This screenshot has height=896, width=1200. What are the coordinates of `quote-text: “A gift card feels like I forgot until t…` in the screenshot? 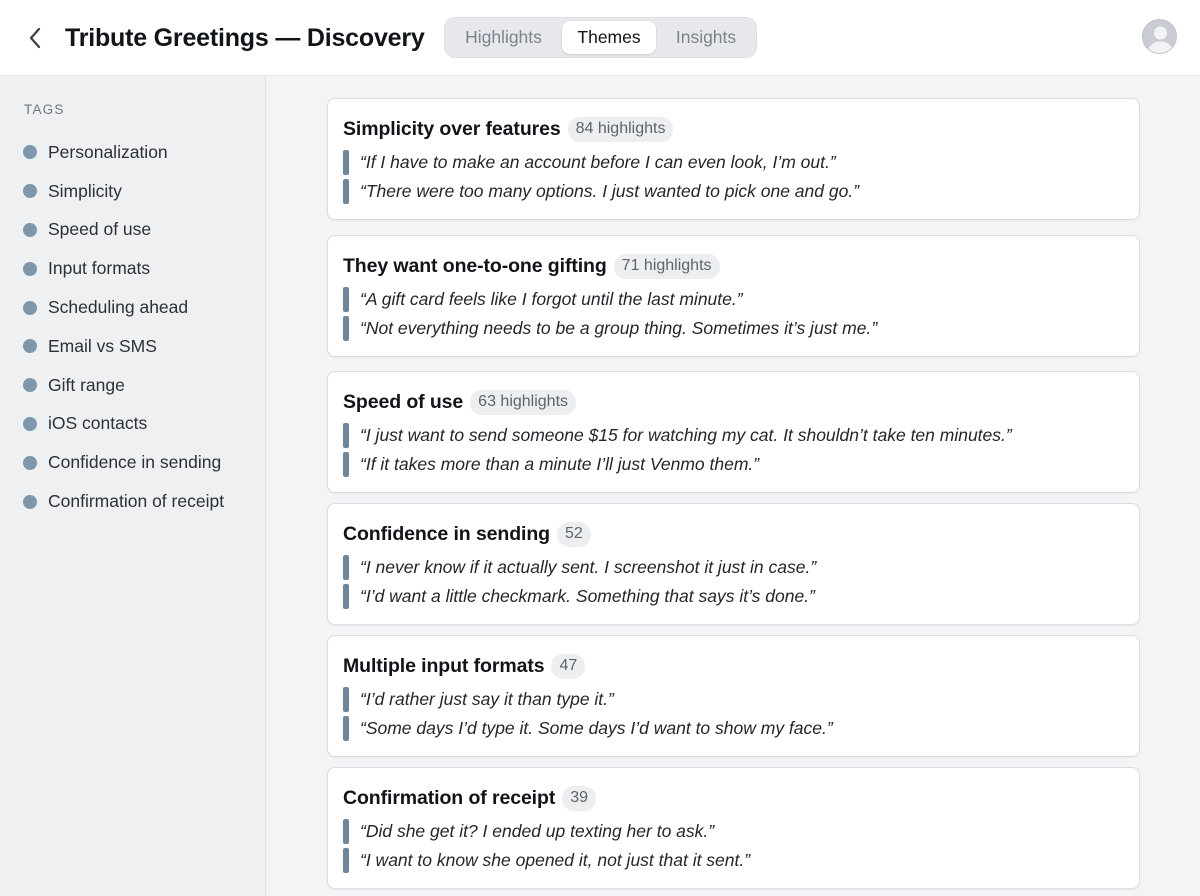 It's located at (551, 299).